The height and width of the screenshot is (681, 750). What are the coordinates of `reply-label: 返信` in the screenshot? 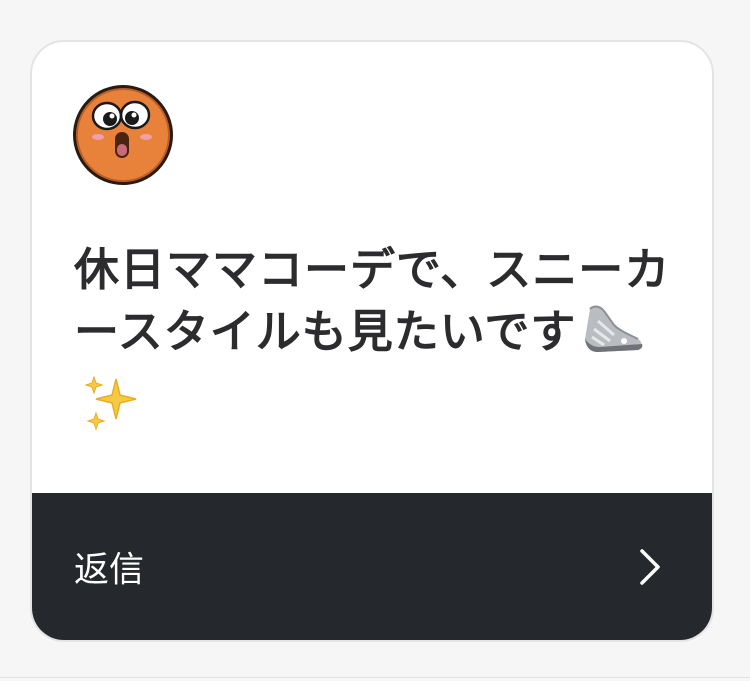 It's located at (109, 570).